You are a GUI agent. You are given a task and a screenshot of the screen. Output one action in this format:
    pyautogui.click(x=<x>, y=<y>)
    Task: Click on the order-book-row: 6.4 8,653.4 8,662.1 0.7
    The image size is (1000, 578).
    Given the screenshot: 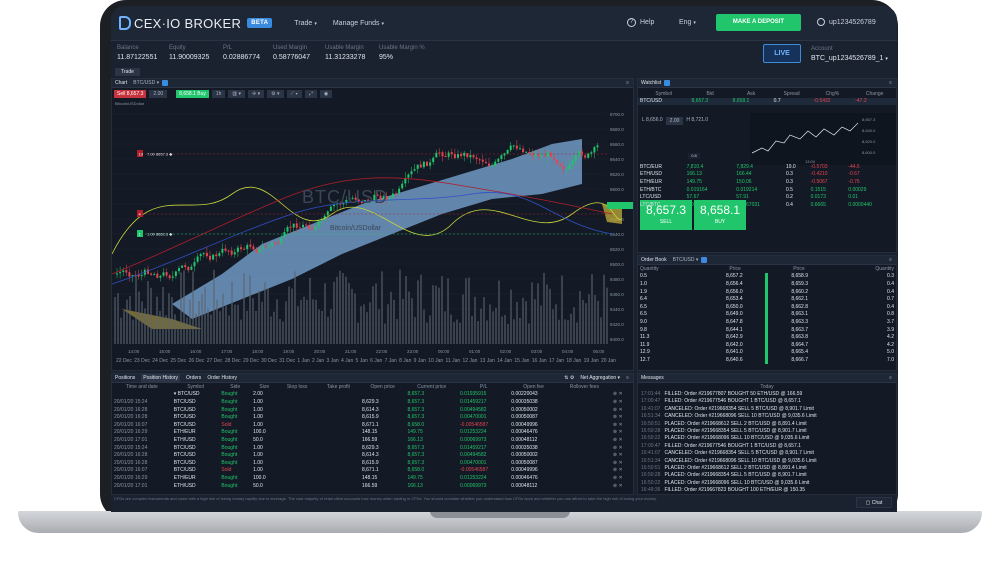 What is the action you would take?
    pyautogui.click(x=767, y=299)
    